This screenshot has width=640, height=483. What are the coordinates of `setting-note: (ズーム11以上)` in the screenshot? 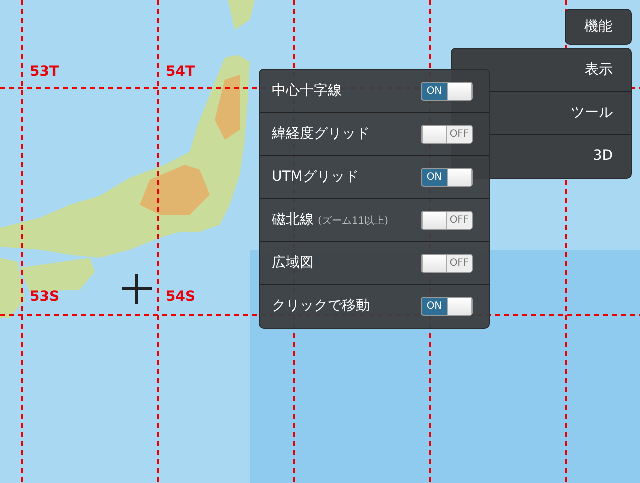 It's located at (353, 221).